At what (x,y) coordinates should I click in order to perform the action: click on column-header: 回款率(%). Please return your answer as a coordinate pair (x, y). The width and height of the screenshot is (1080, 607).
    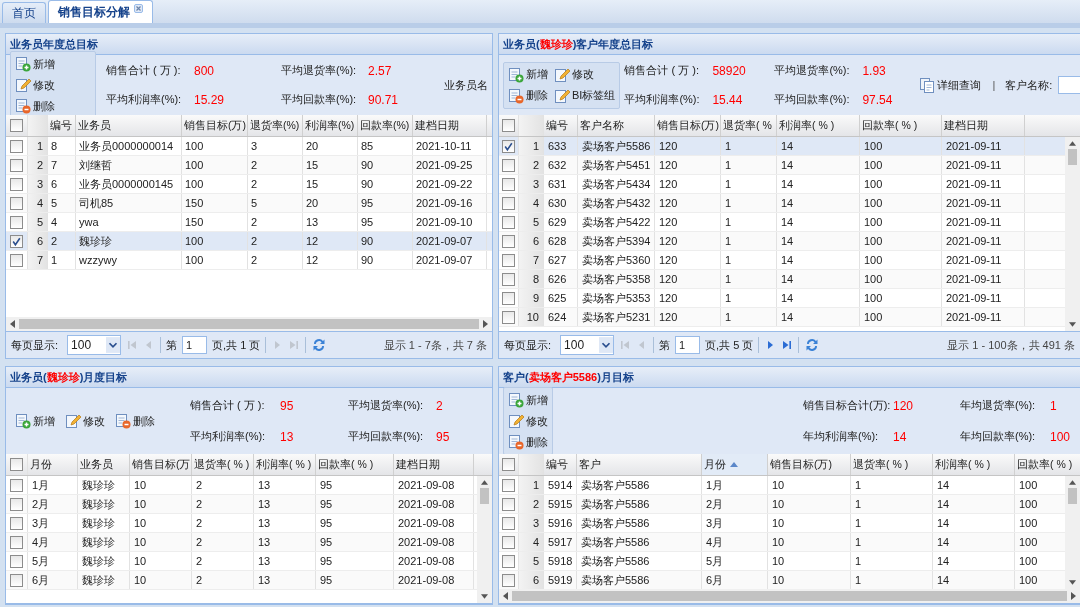
    Looking at the image, I should click on (385, 125).